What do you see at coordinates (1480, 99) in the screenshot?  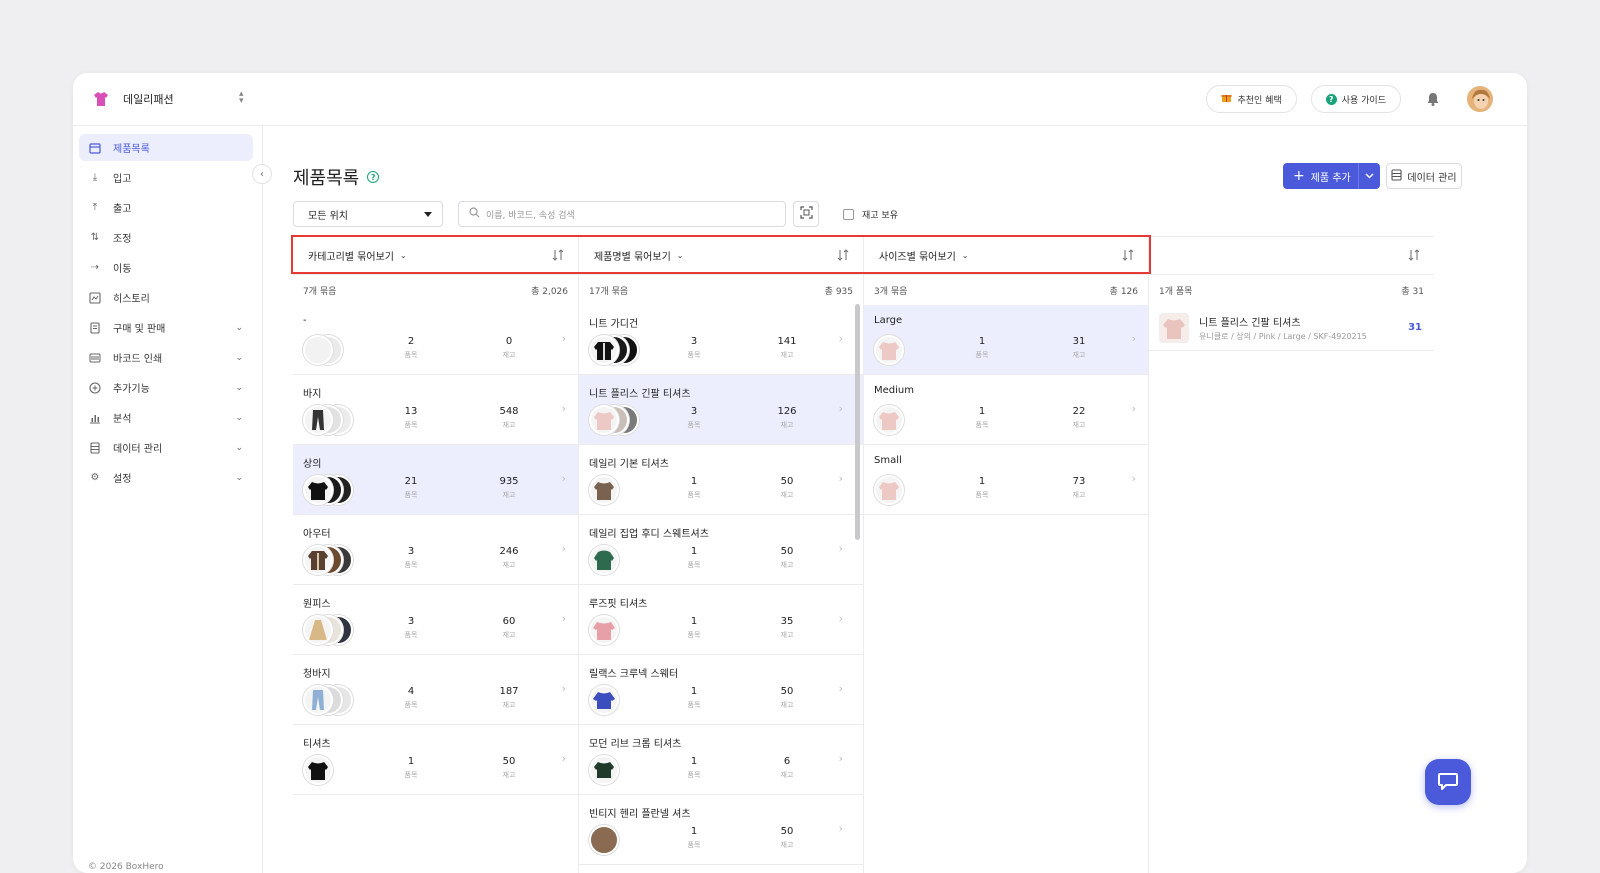 I see `user-avatar` at bounding box center [1480, 99].